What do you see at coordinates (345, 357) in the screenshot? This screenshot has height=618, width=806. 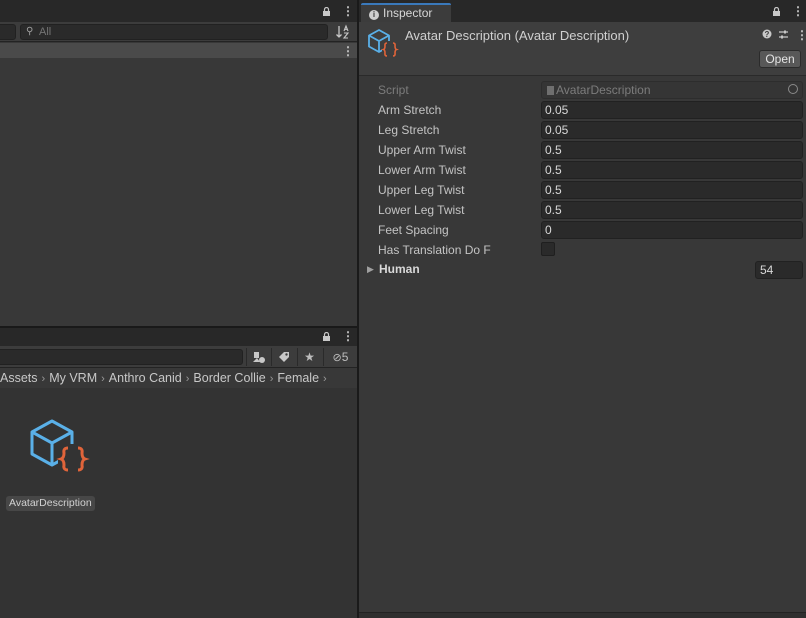 I see `hidden-packages-count: 5` at bounding box center [345, 357].